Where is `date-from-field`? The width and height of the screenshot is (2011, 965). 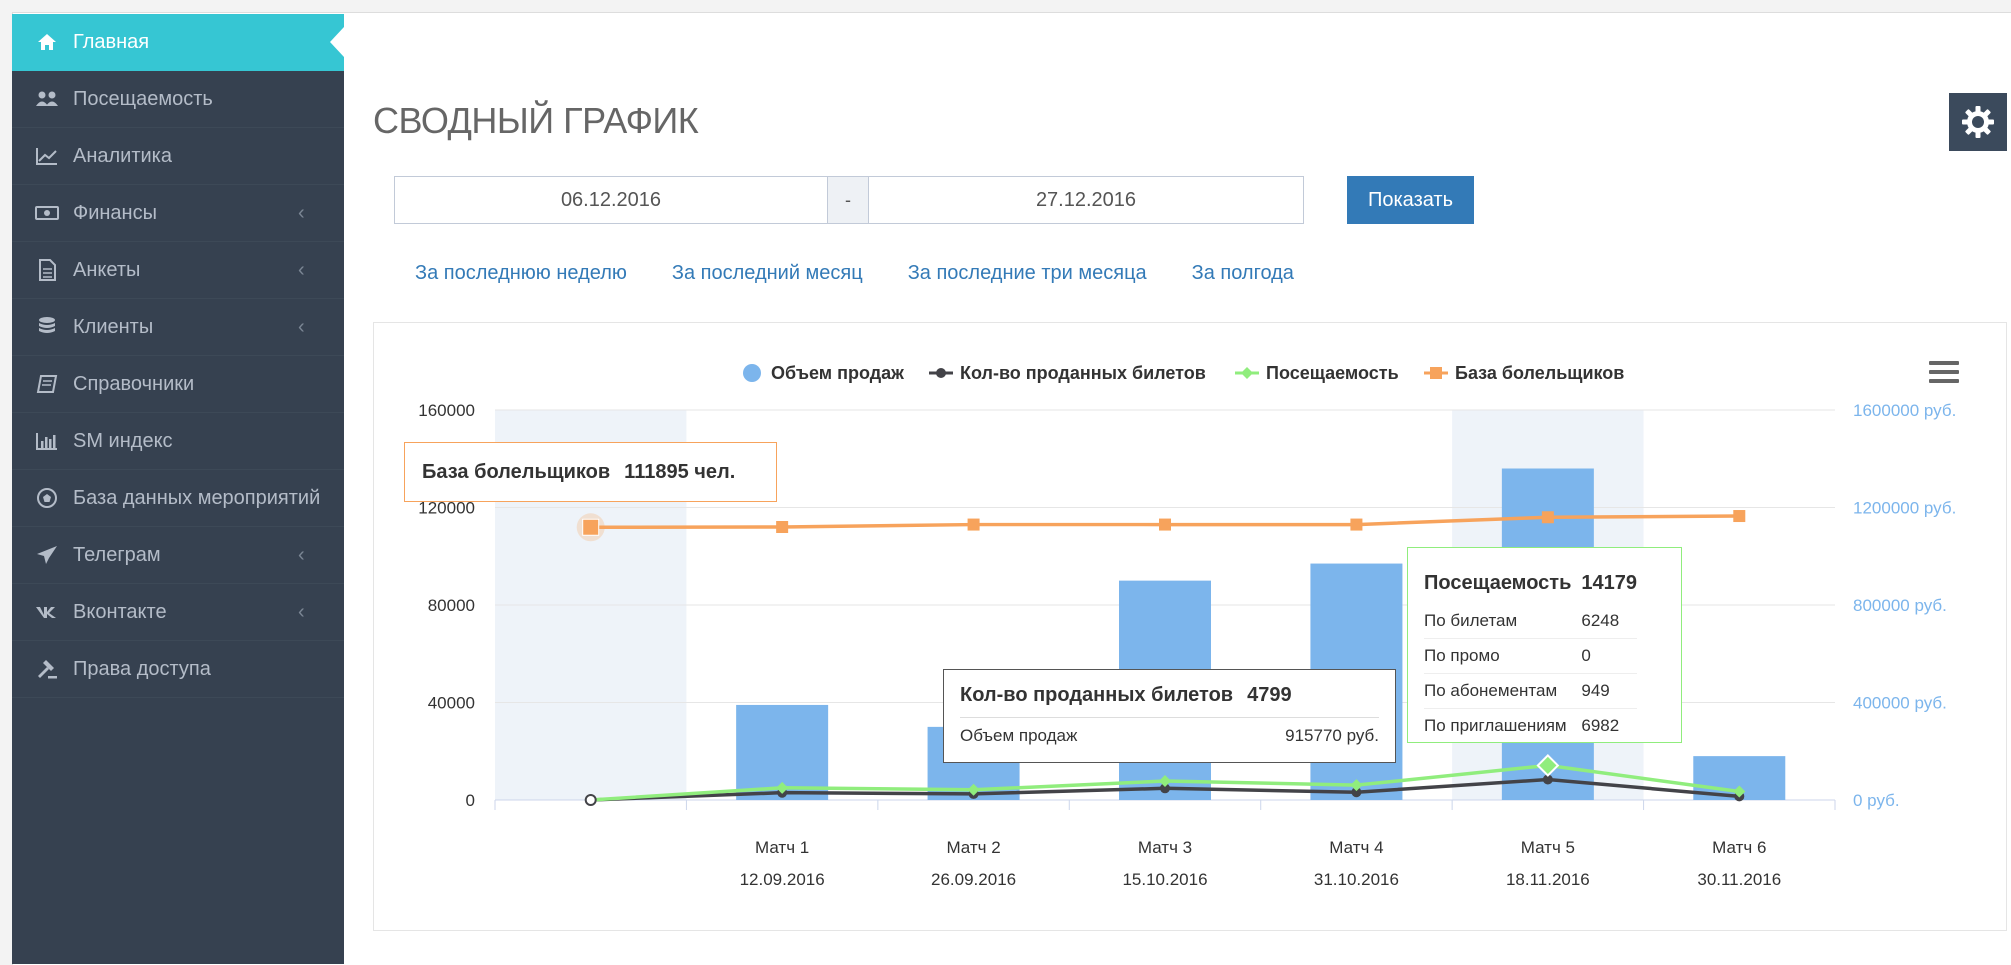 date-from-field is located at coordinates (611, 200).